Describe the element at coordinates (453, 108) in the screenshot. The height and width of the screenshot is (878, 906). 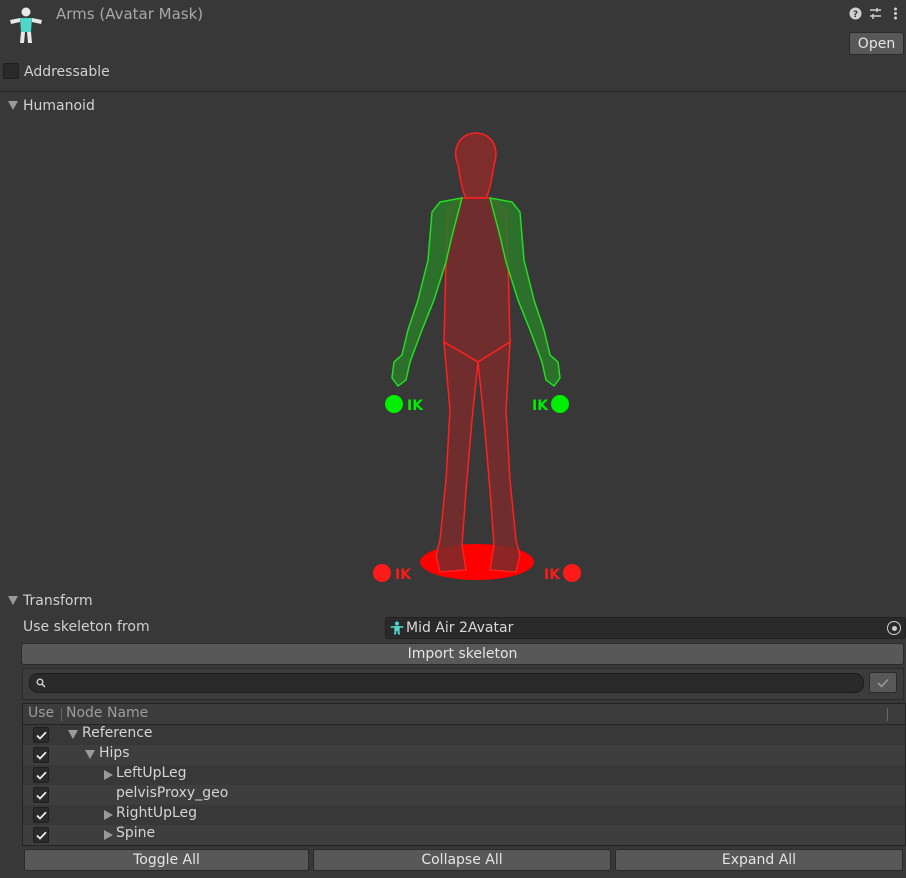
I see `humanoid-foldout: Humanoid` at that location.